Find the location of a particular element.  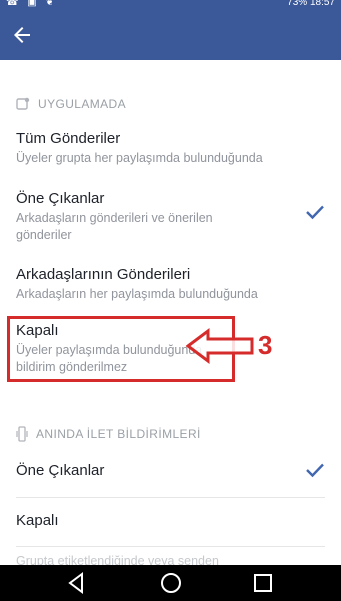

annotation-number: 3 is located at coordinates (265, 345).